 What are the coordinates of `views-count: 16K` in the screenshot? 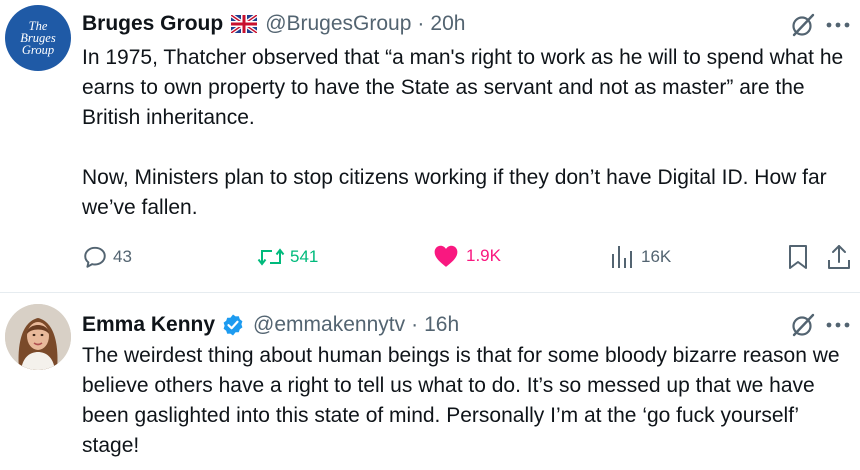 It's located at (656, 256).